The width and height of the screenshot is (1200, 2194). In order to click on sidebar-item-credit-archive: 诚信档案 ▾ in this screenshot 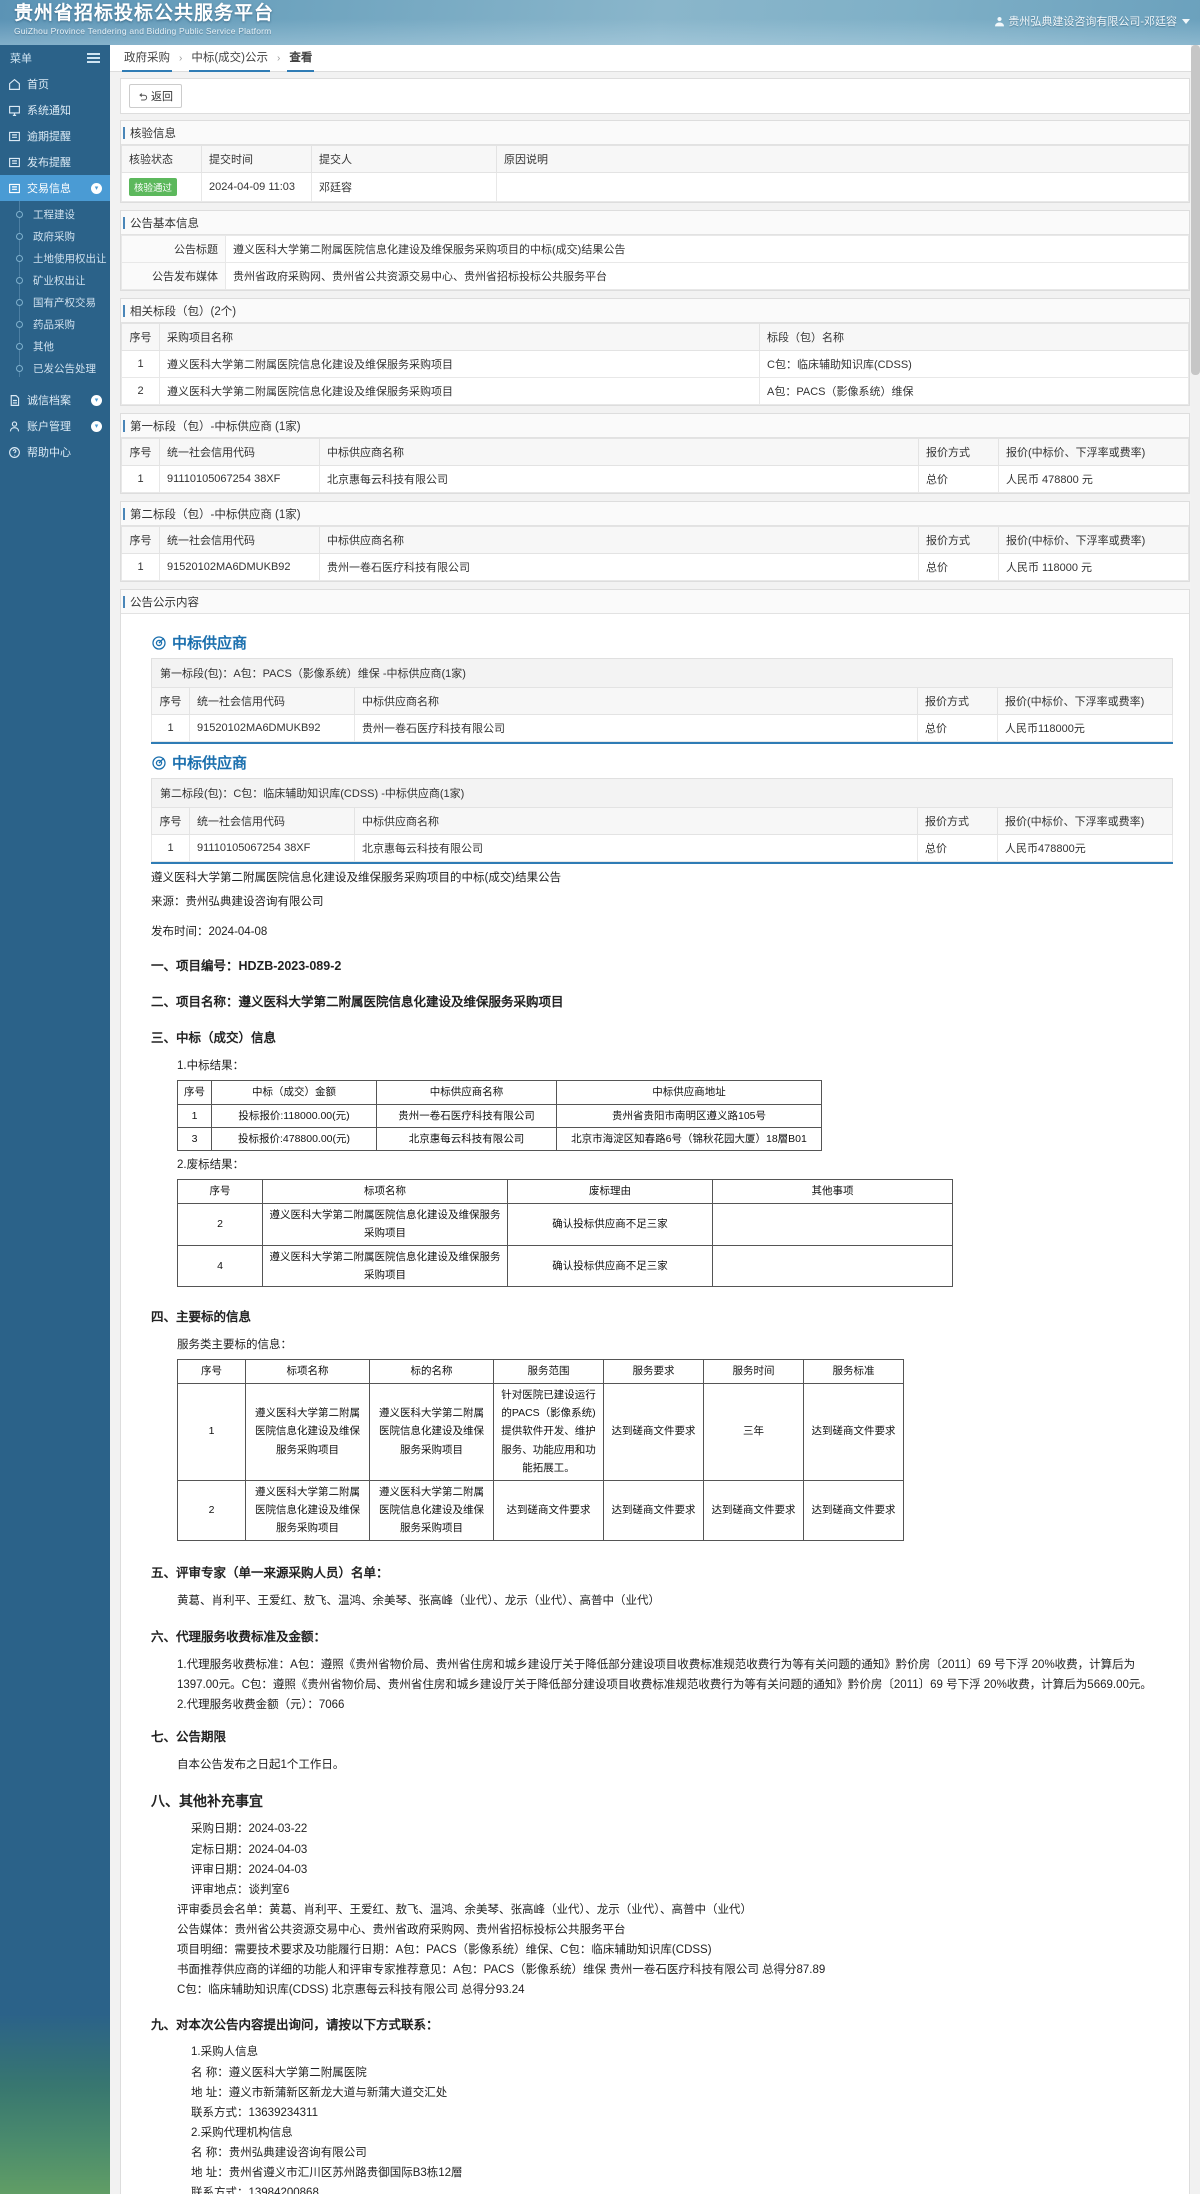, I will do `click(55, 400)`.